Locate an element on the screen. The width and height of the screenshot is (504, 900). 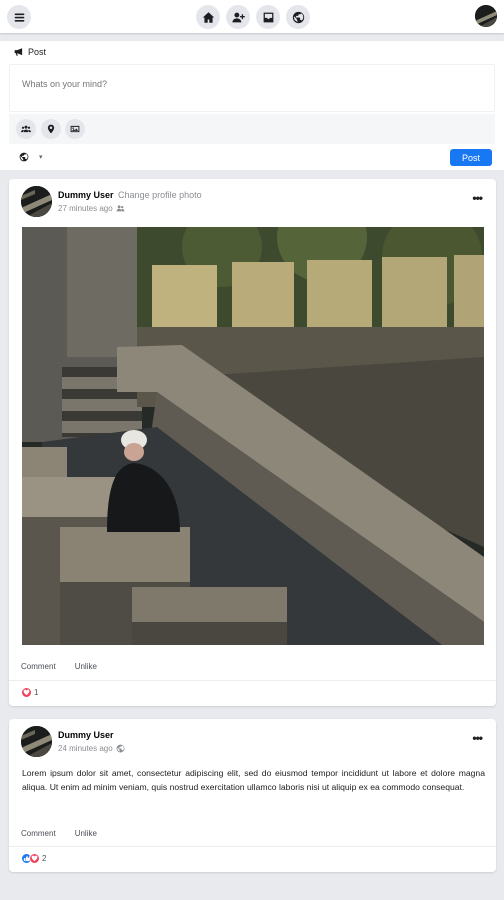
tag-people-button is located at coordinates (26, 129).